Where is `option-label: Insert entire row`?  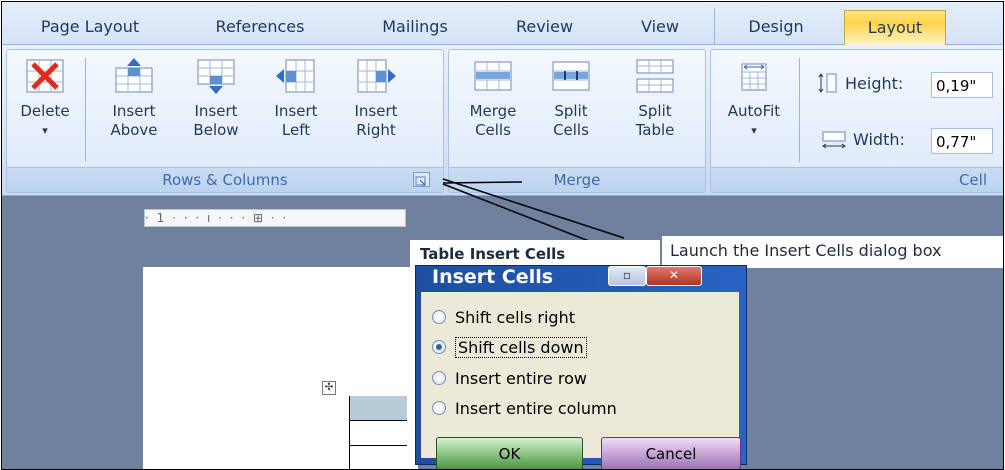
option-label: Insert entire row is located at coordinates (521, 378).